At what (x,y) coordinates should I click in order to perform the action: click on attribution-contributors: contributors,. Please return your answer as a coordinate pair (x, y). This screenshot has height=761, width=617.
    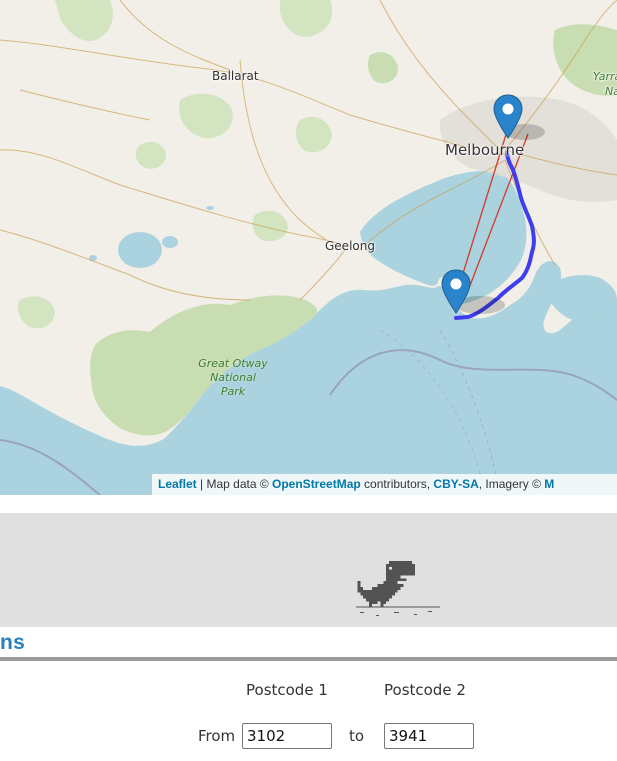
    Looking at the image, I should click on (397, 484).